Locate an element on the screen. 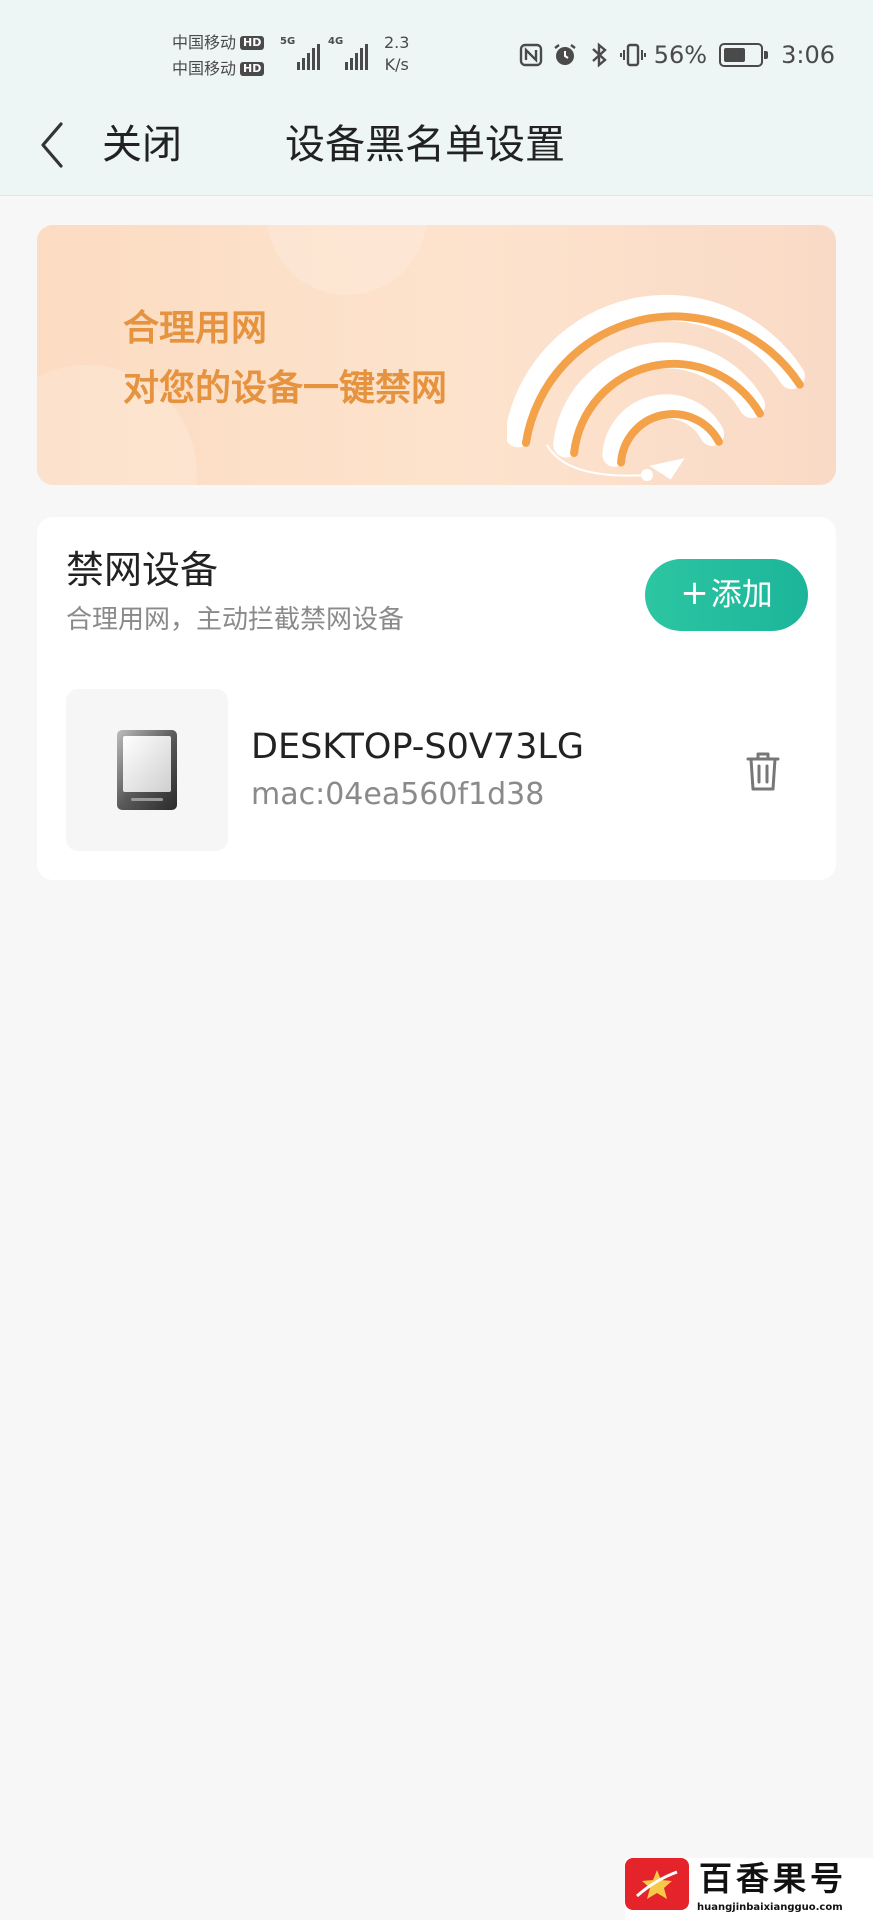 The height and width of the screenshot is (1920, 873). battery-icon is located at coordinates (744, 55).